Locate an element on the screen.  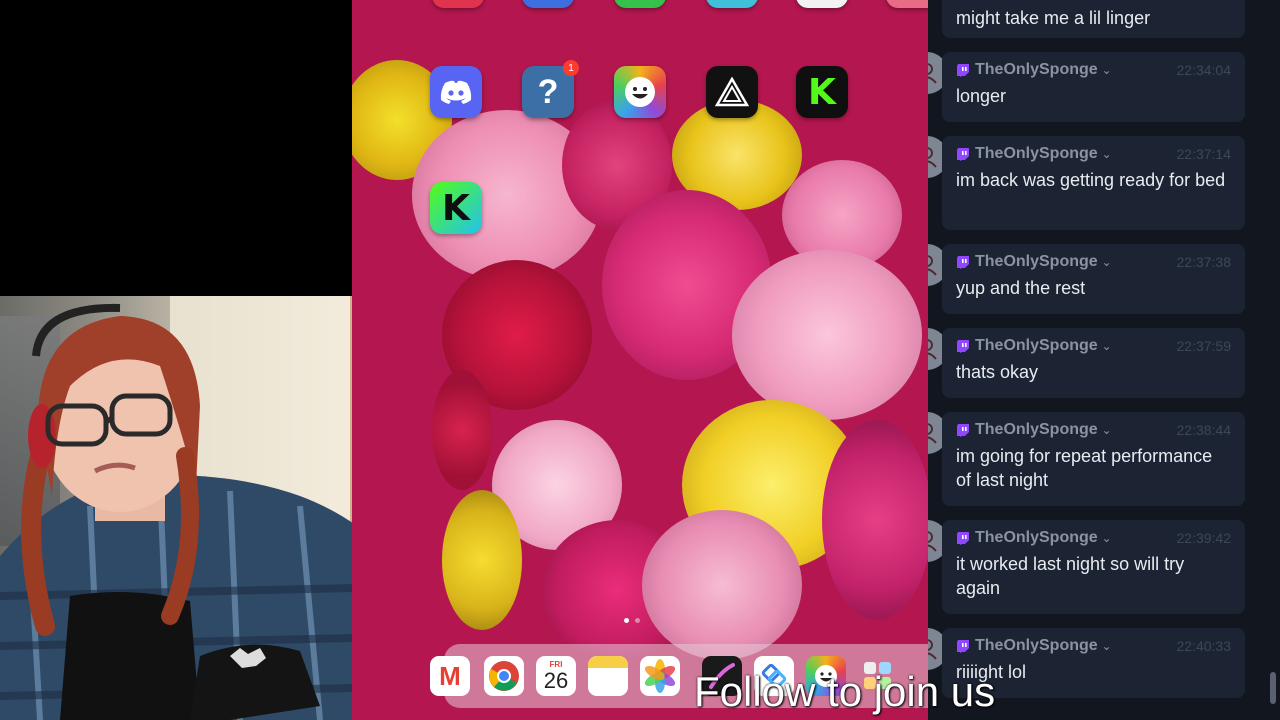
photos-app is located at coordinates (660, 676).